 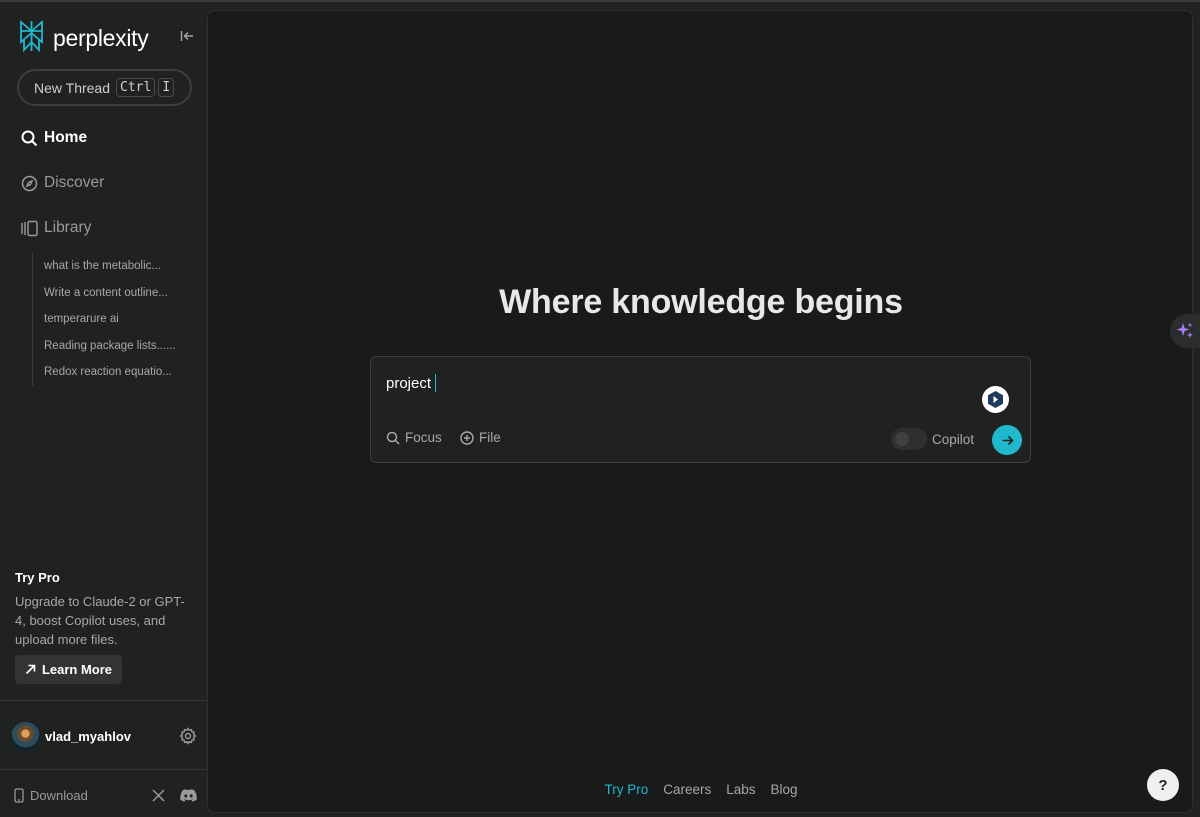 What do you see at coordinates (1163, 785) in the screenshot?
I see `help-button: ?` at bounding box center [1163, 785].